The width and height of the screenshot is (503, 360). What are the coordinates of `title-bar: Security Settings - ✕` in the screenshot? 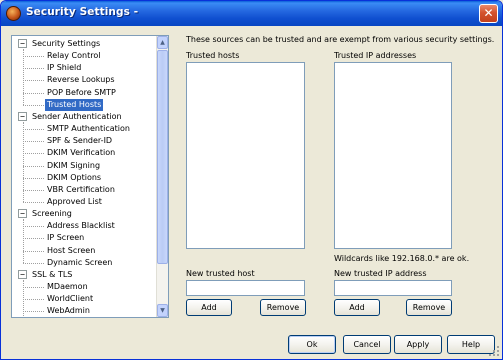 It's located at (251, 13).